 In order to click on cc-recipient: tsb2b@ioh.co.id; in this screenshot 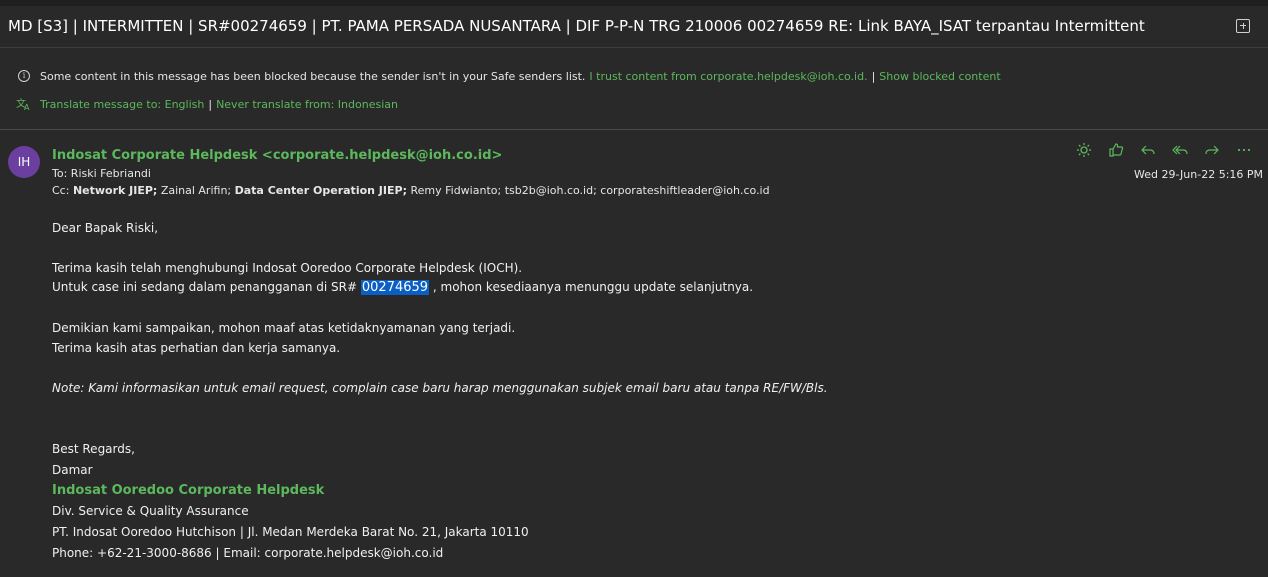, I will do `click(551, 190)`.